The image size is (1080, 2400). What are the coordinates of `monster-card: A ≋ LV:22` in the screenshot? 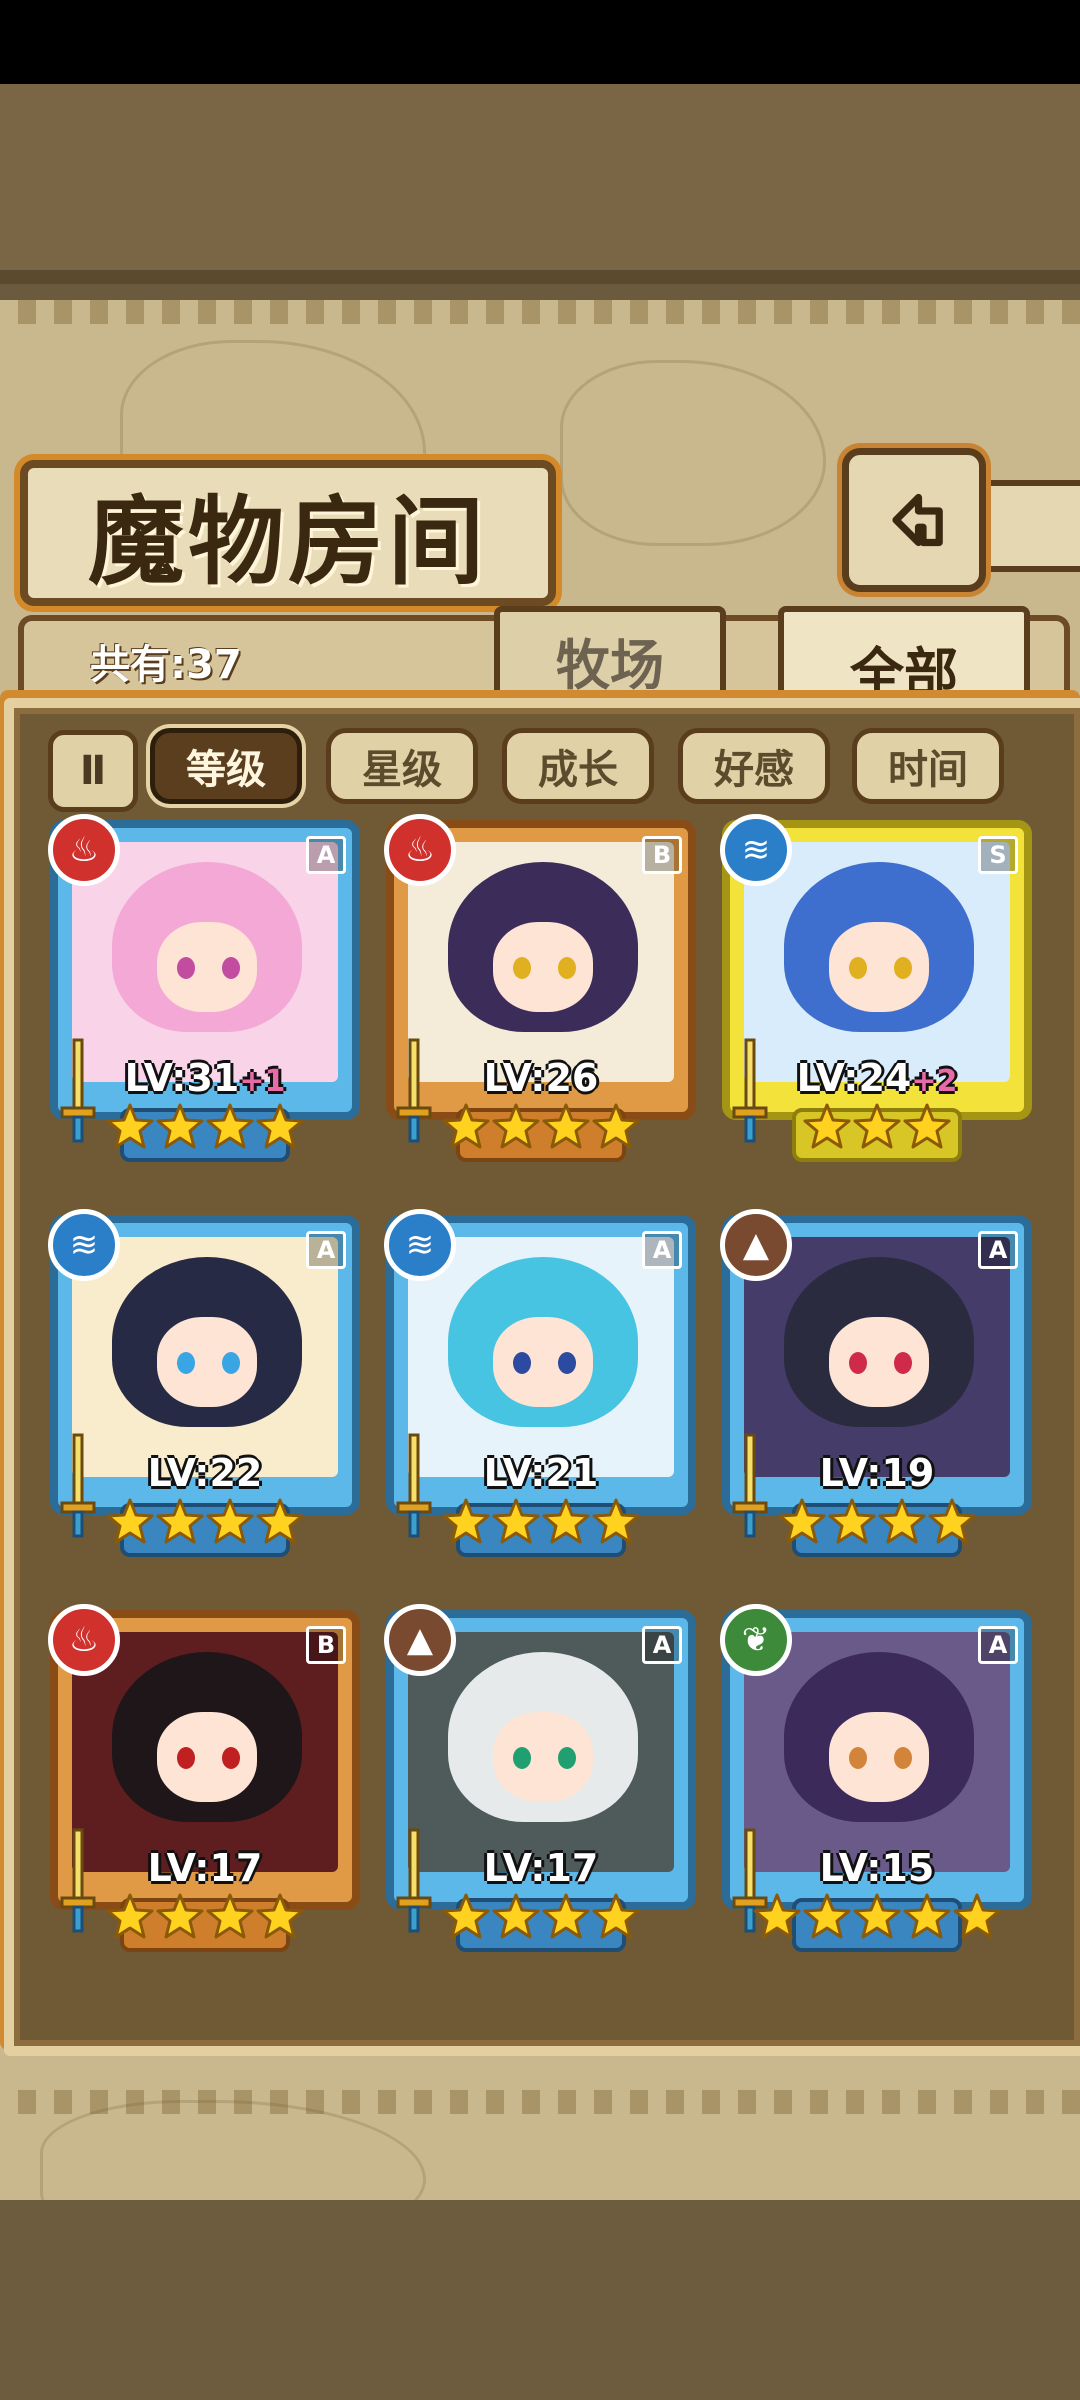 It's located at (204, 1384).